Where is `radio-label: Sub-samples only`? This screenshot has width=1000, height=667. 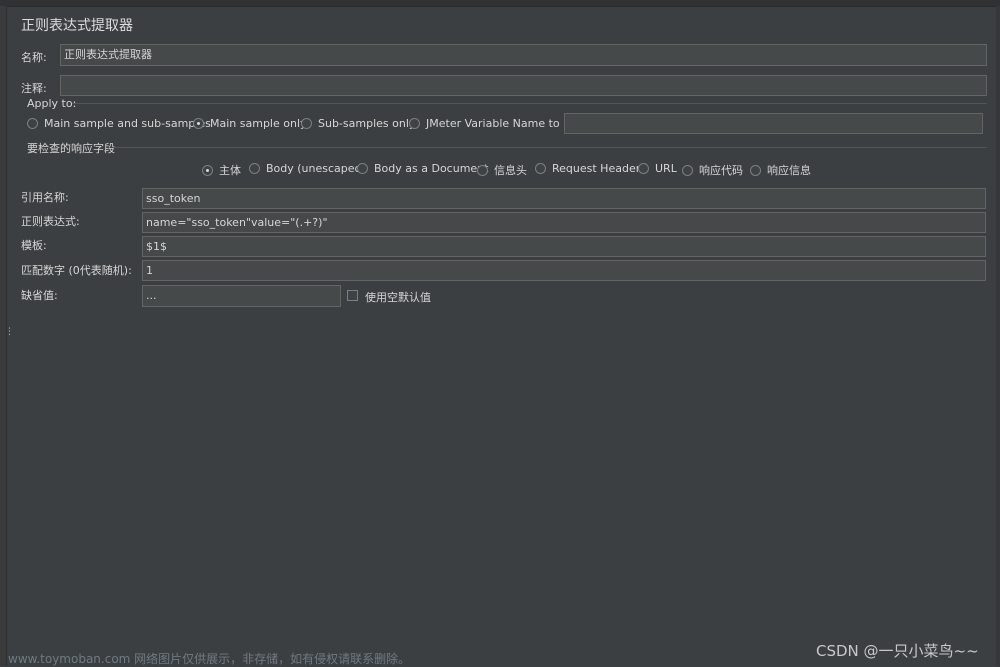
radio-label: Sub-samples only is located at coordinates (367, 123).